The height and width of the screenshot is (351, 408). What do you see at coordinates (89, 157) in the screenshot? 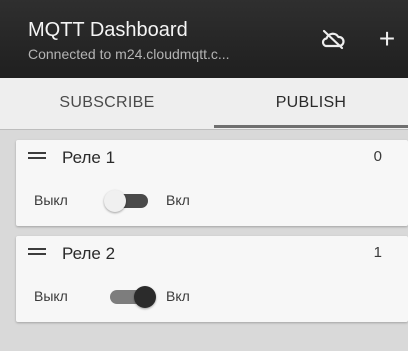
I see `widget-name: Реле 1` at bounding box center [89, 157].